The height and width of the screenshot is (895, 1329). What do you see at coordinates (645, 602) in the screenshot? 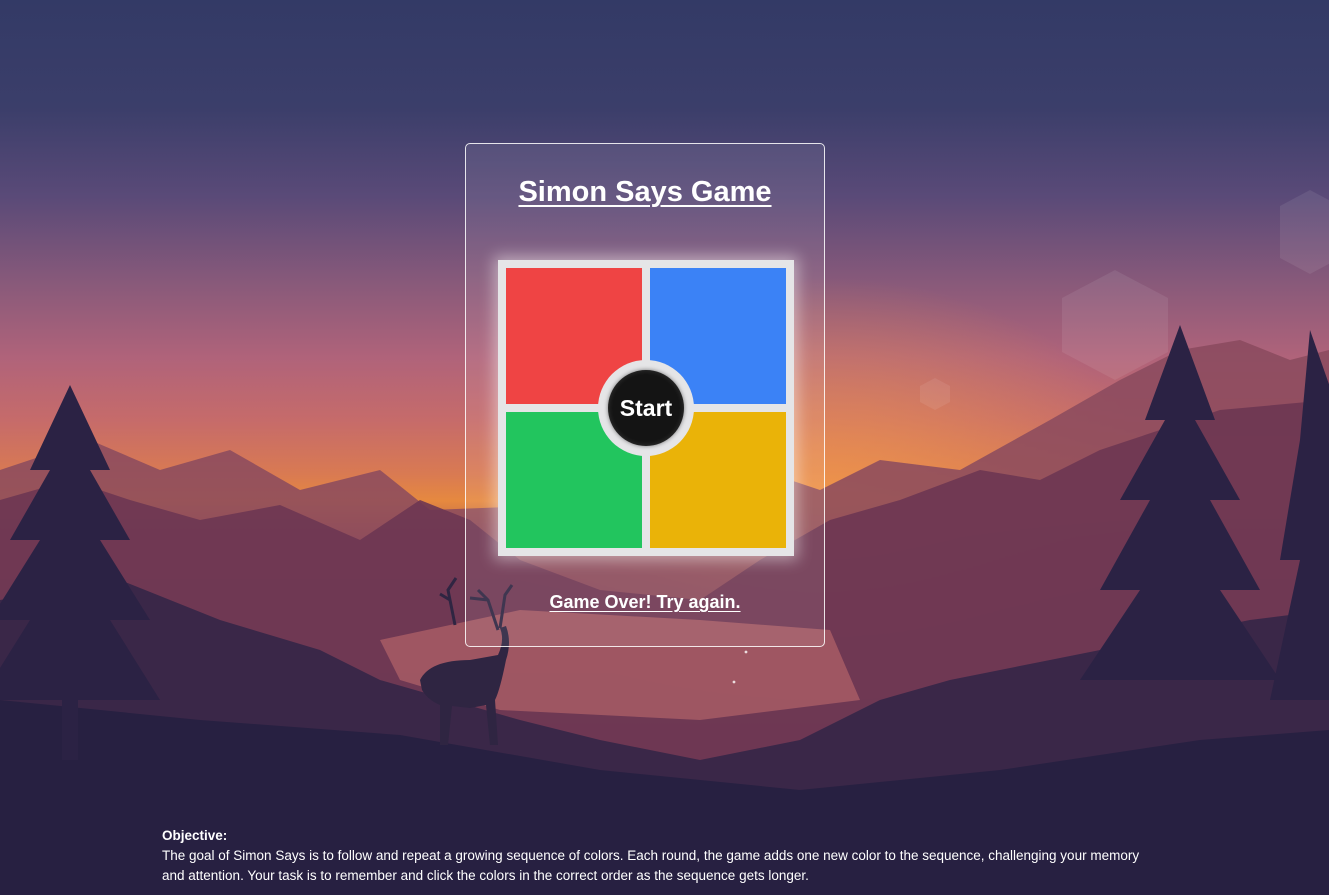
I see `game-status-message: Game Over! Try again.` at bounding box center [645, 602].